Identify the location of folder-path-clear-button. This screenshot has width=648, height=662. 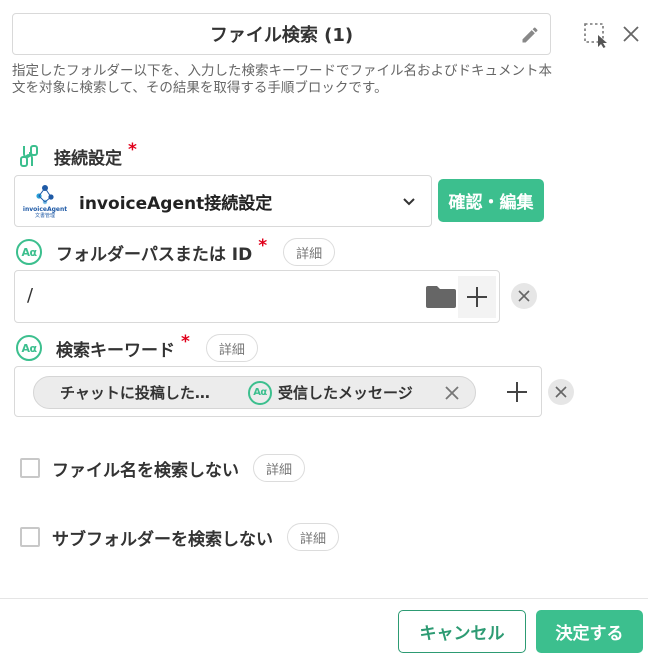
(524, 296).